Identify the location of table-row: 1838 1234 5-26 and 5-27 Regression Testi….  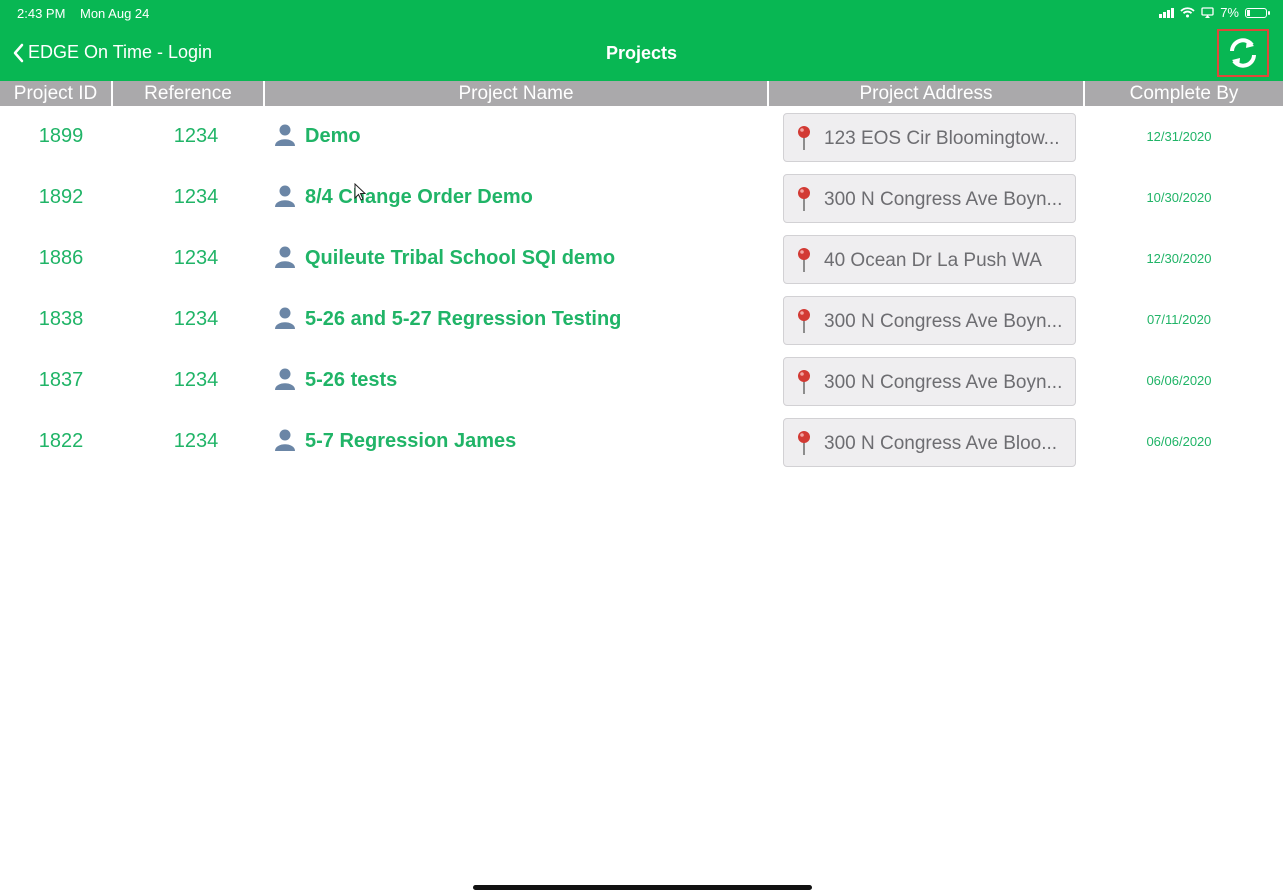
(641, 319).